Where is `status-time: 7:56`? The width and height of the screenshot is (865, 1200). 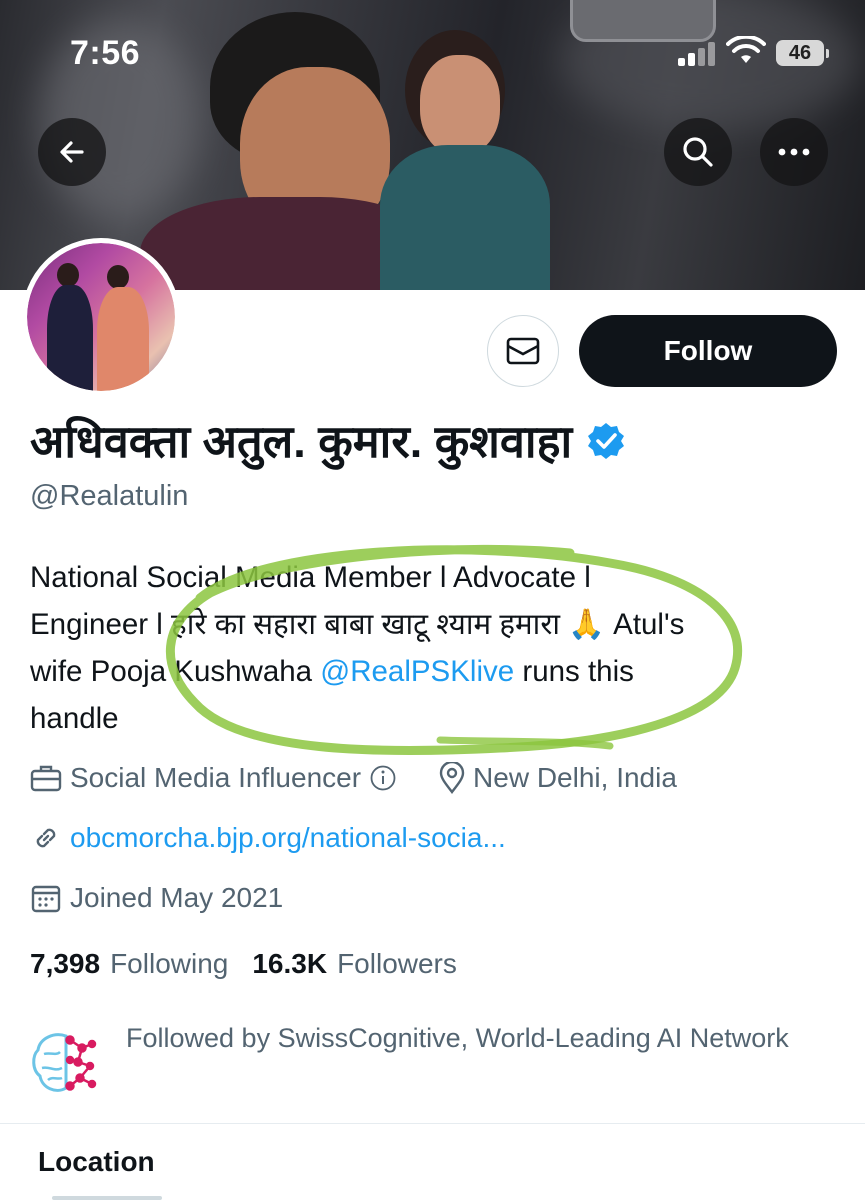
status-time: 7:56 is located at coordinates (105, 53).